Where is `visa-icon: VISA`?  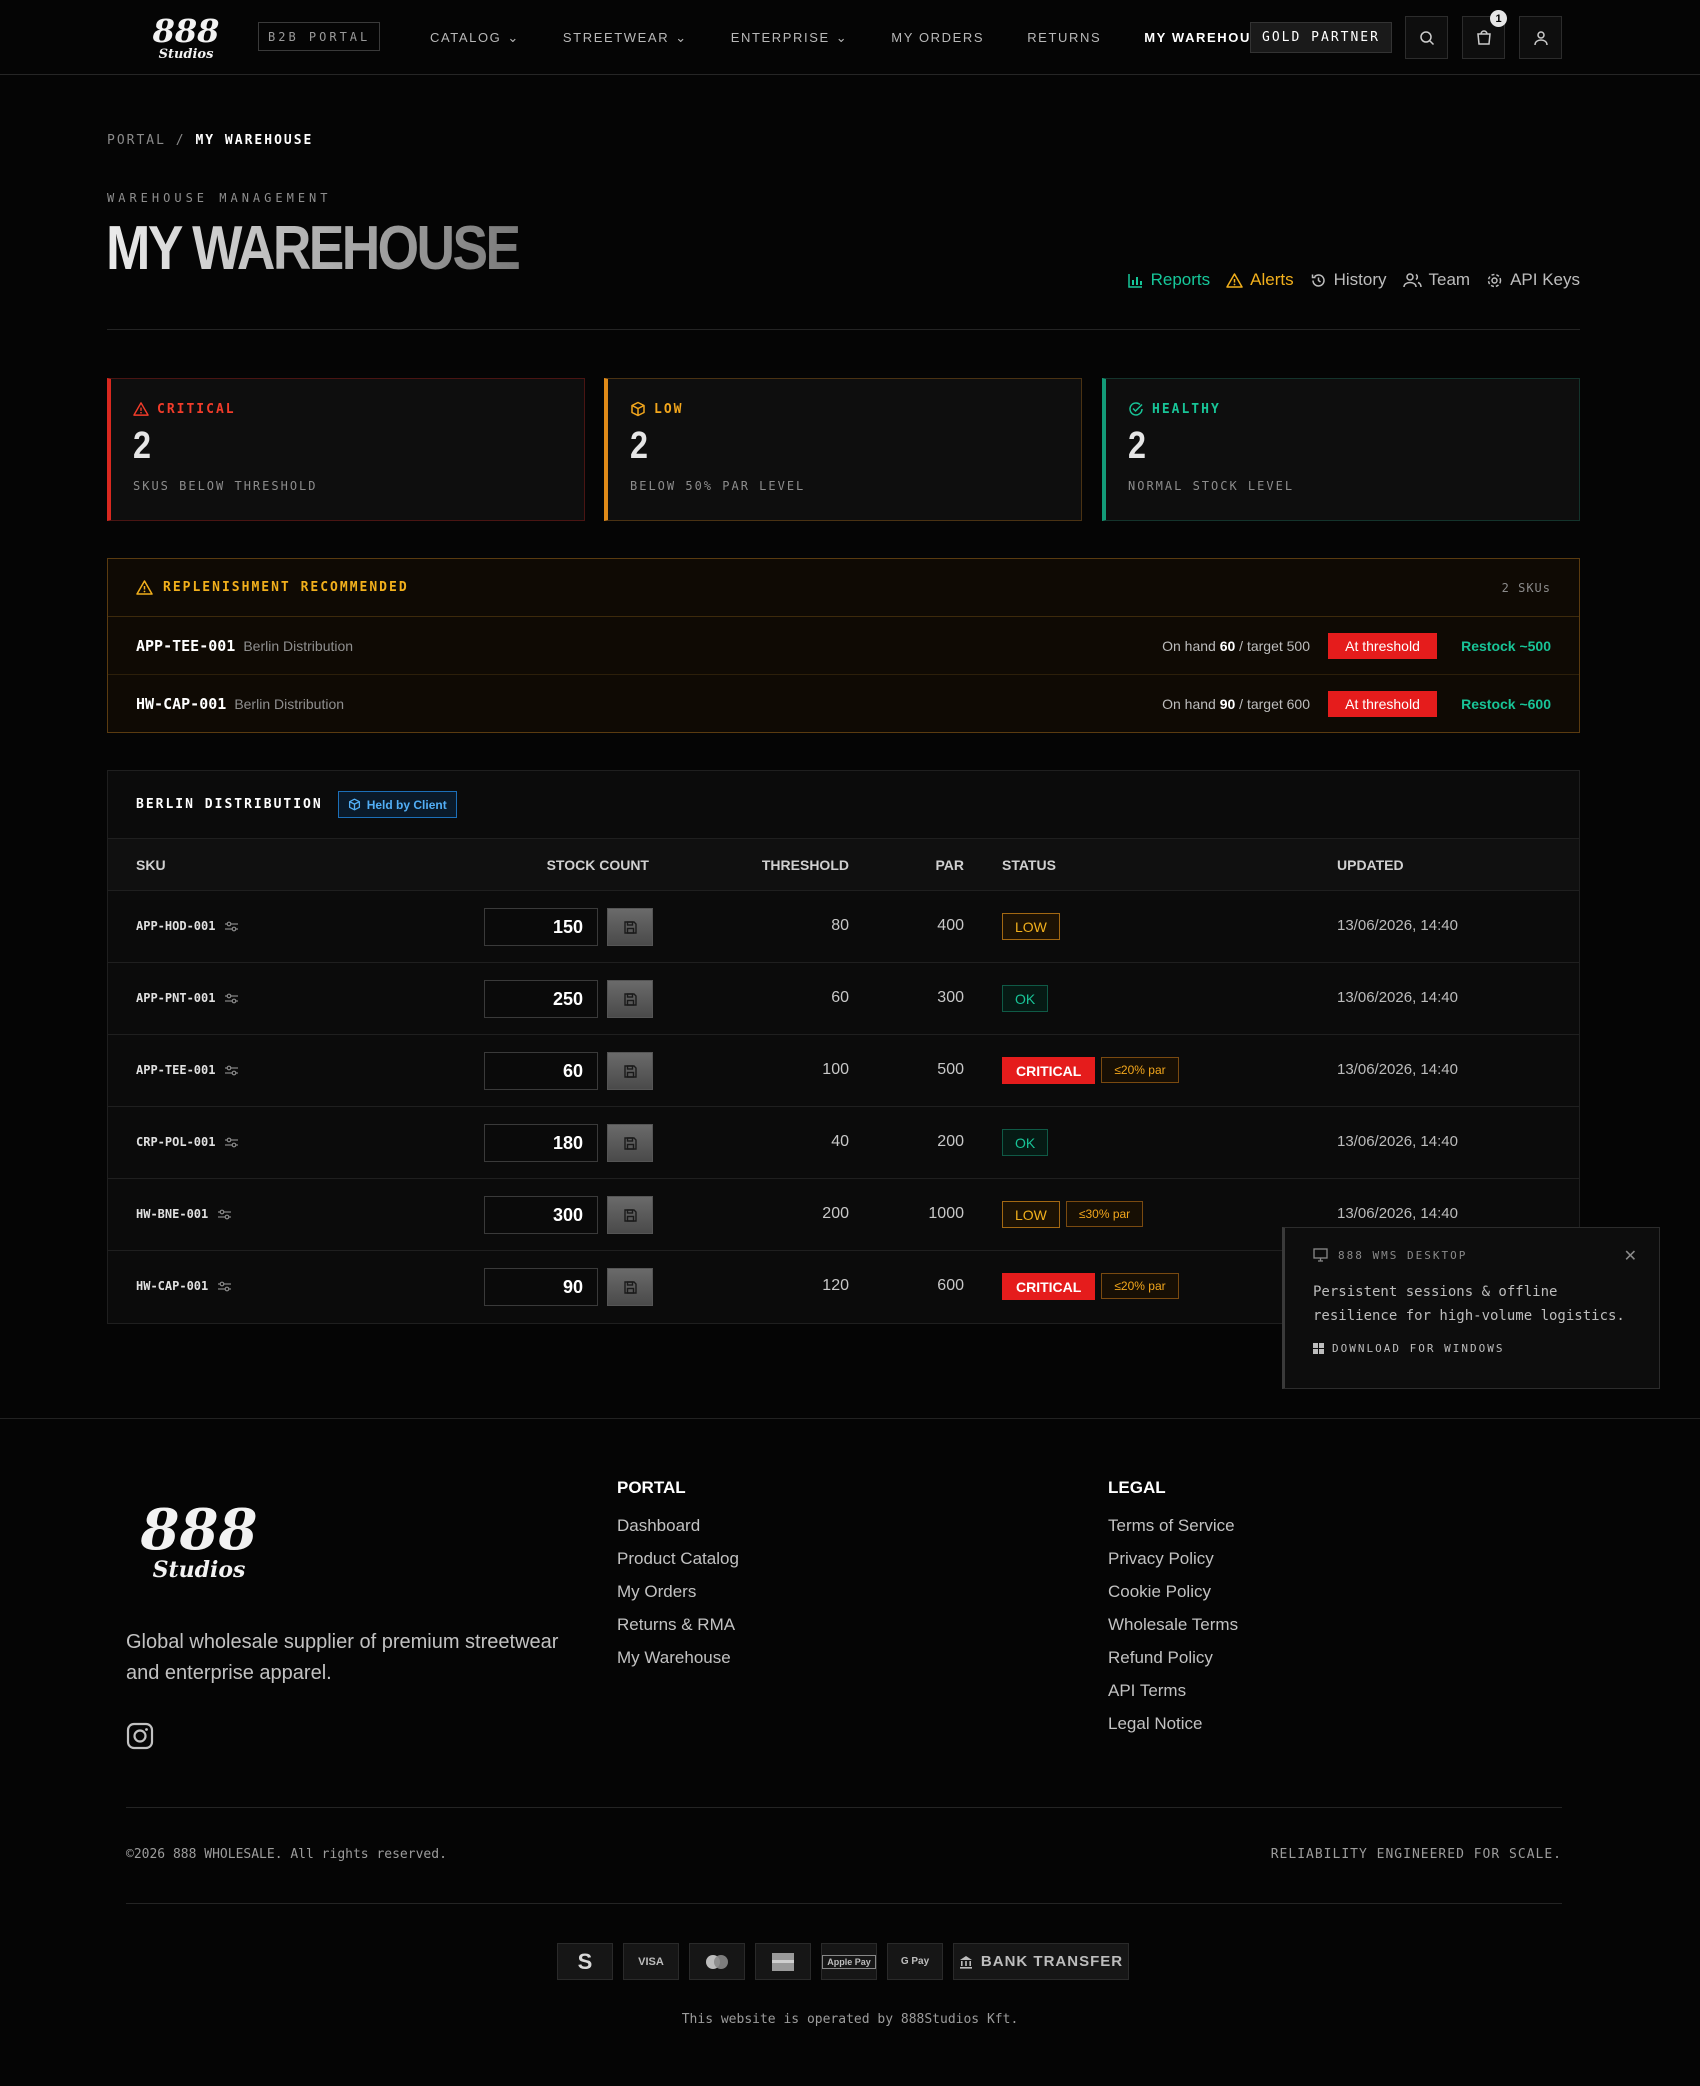 visa-icon: VISA is located at coordinates (651, 1961).